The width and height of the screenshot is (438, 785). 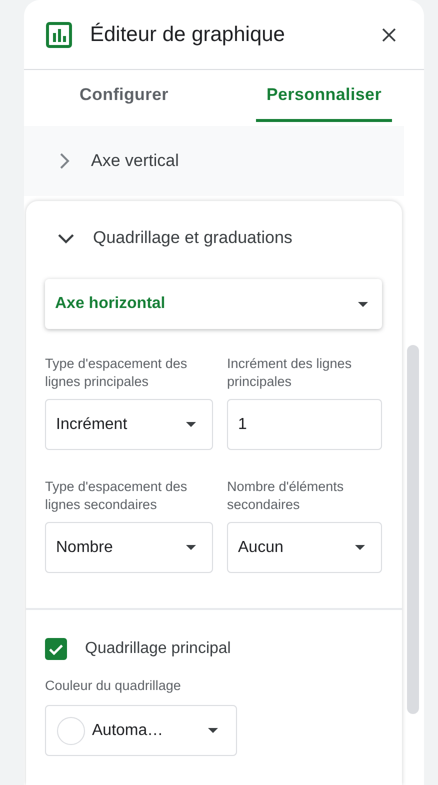 What do you see at coordinates (71, 730) in the screenshot?
I see `color-swatch-icon` at bounding box center [71, 730].